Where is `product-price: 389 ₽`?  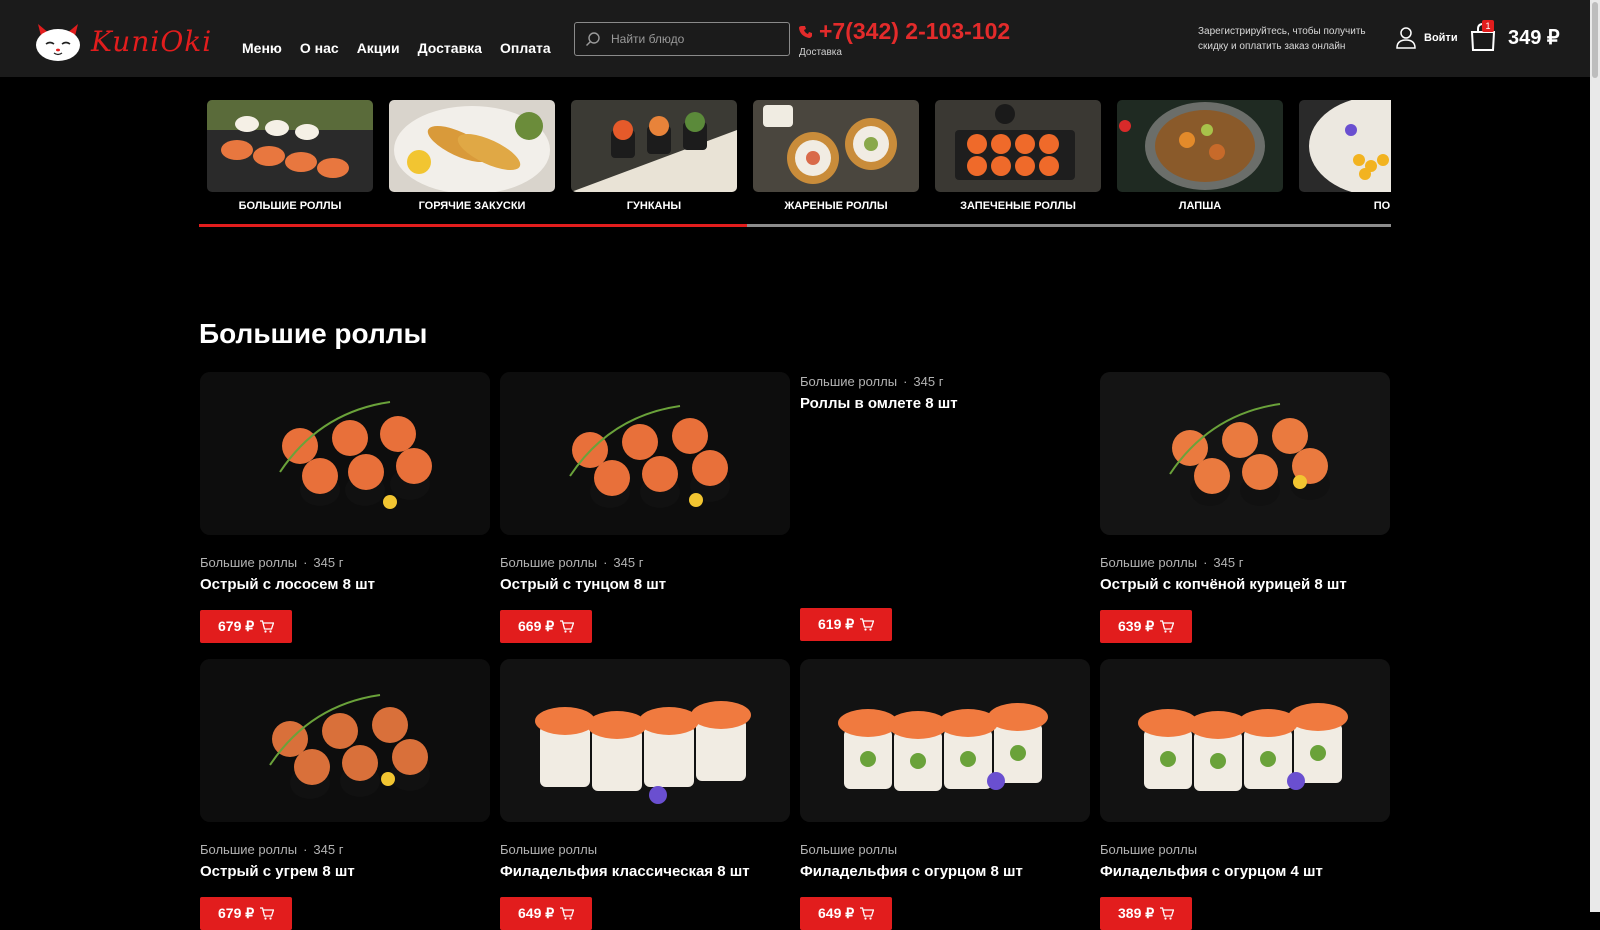
product-price: 389 ₽ is located at coordinates (1136, 913).